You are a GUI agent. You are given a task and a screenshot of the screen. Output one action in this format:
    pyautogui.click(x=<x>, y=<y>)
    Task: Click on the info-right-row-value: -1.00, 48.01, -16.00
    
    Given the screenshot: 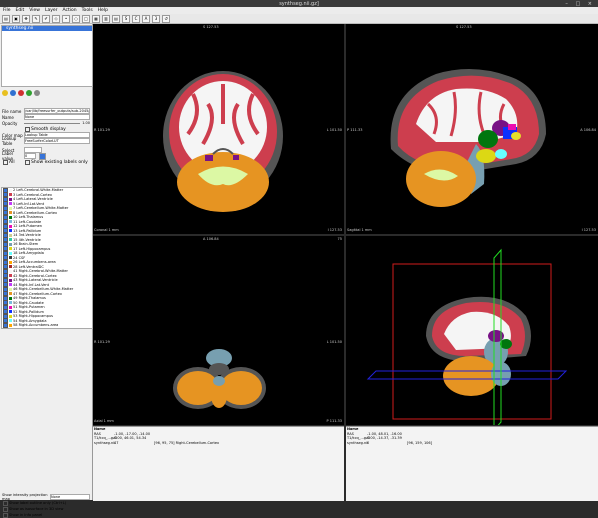 What is the action you would take?
    pyautogui.click(x=387, y=434)
    